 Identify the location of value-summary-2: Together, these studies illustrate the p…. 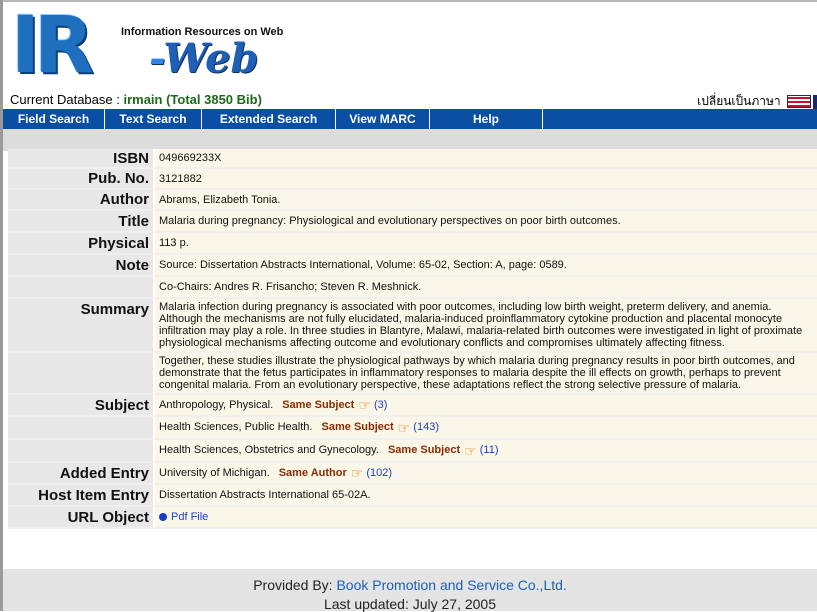
(486, 374).